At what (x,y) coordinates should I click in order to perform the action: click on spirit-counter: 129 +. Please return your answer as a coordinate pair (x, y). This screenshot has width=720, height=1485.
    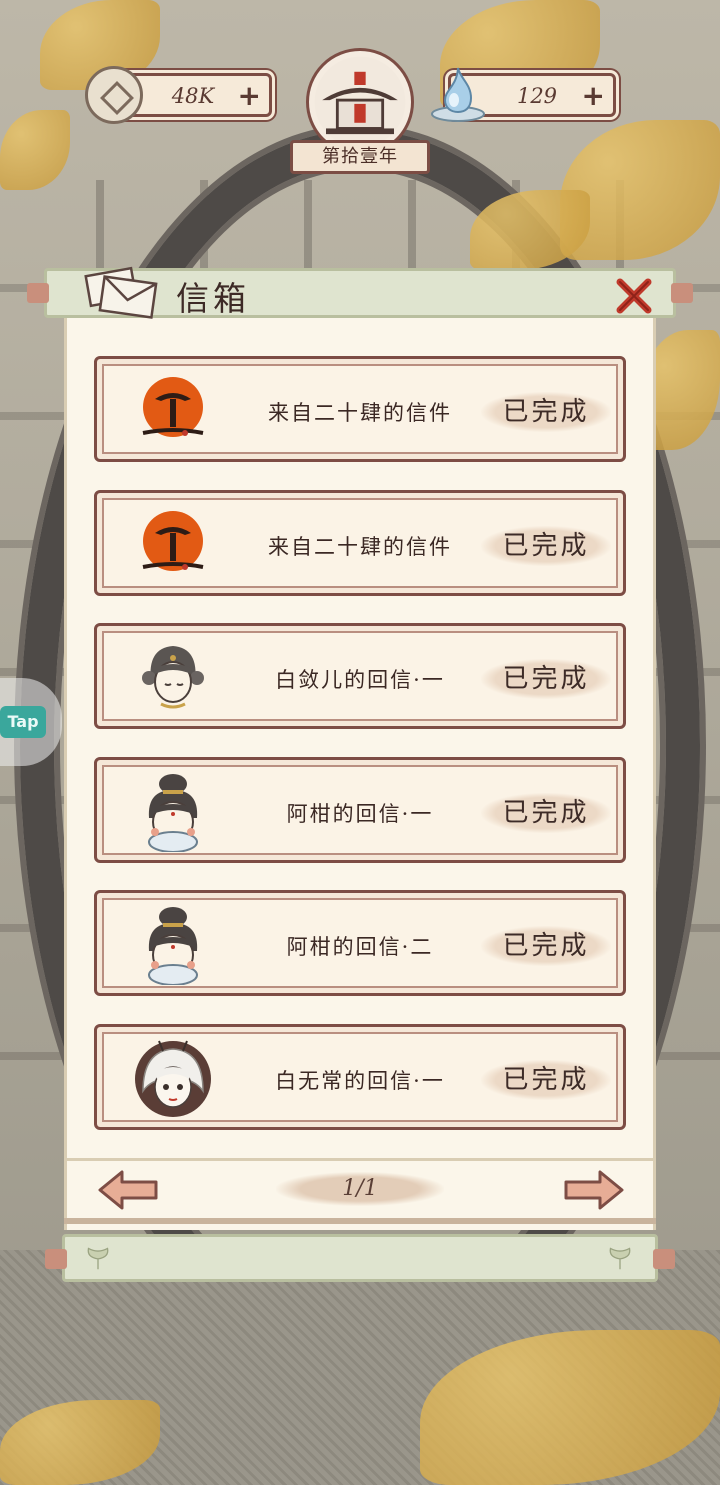
    Looking at the image, I should click on (523, 94).